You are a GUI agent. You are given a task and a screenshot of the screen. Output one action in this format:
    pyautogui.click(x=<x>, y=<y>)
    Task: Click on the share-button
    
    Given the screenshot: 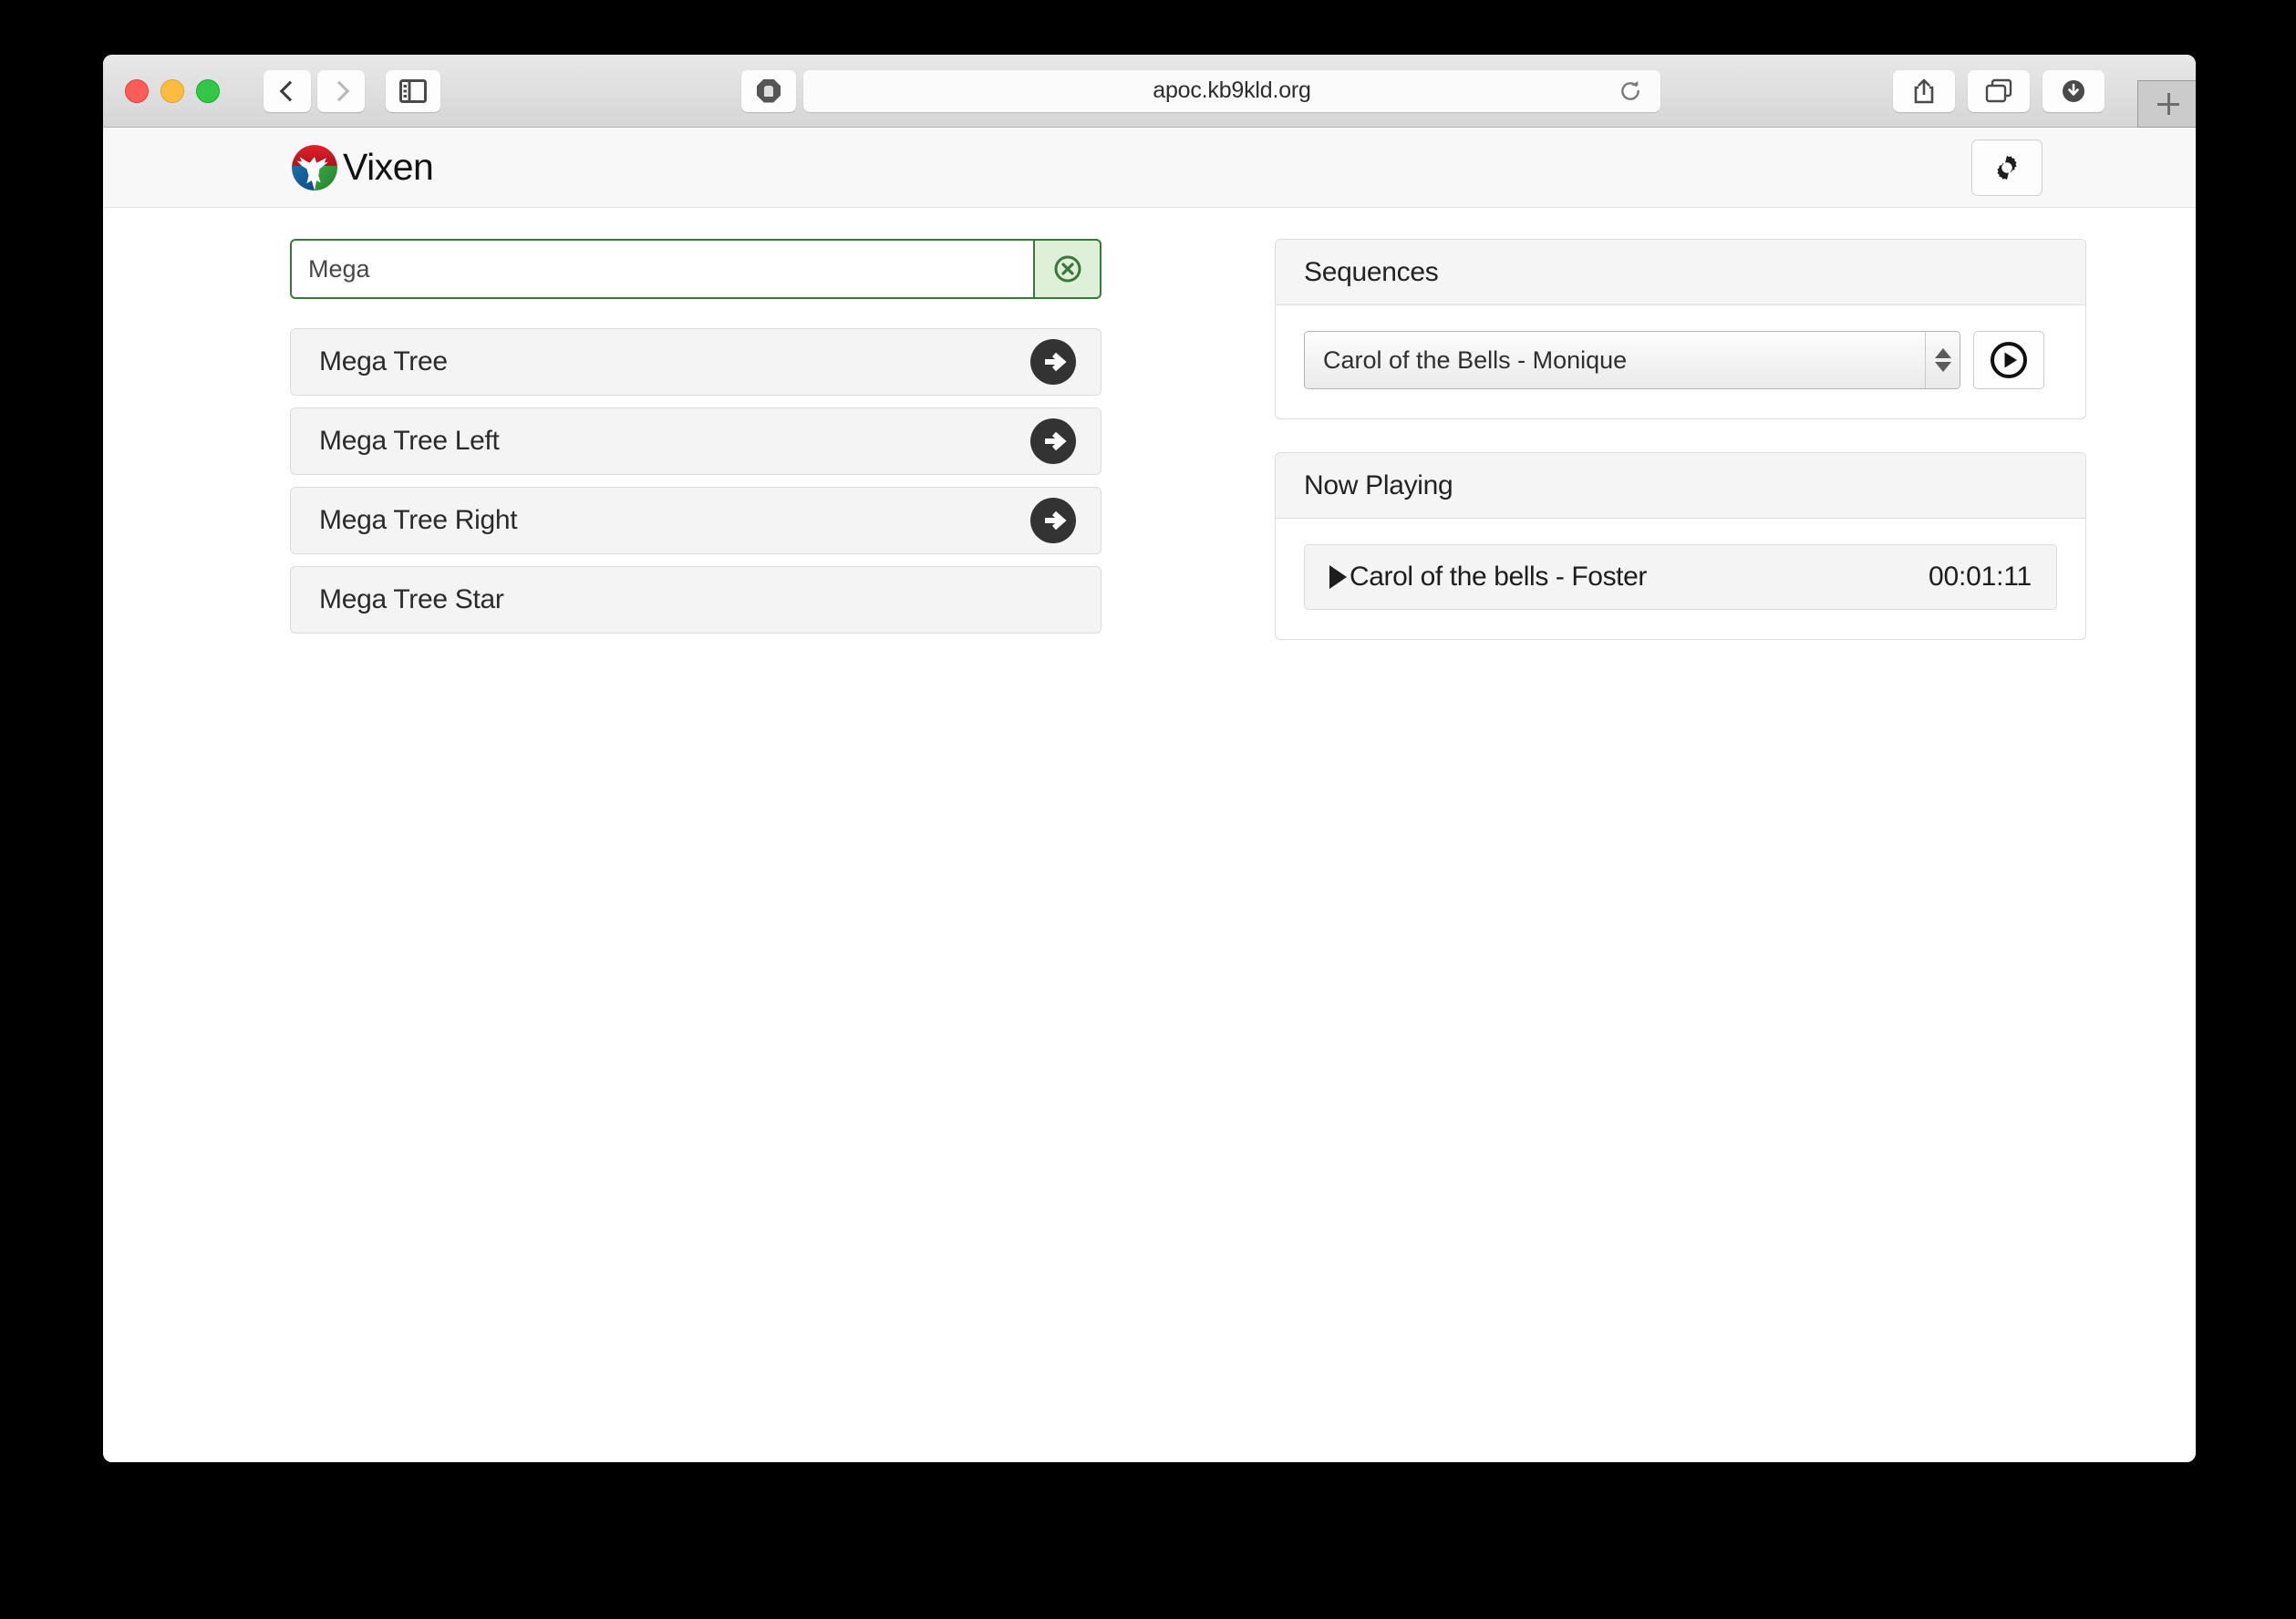 What is the action you would take?
    pyautogui.click(x=1924, y=90)
    